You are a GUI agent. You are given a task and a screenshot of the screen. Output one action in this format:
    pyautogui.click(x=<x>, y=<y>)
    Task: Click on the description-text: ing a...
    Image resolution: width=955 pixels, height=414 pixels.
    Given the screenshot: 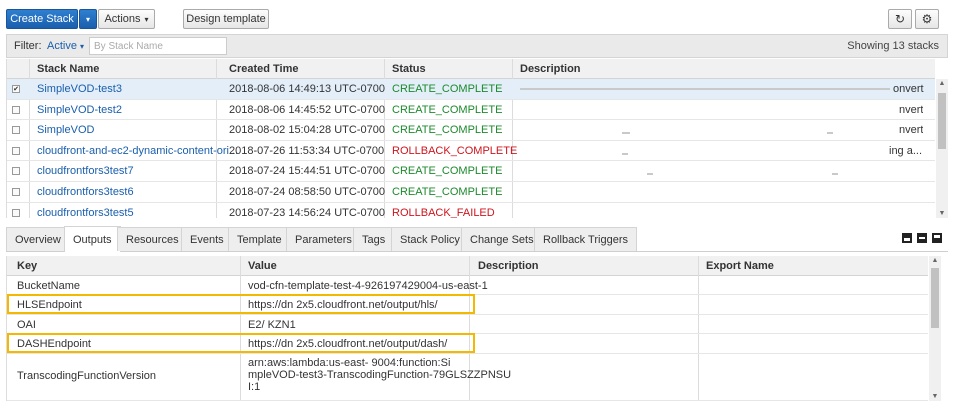 What is the action you would take?
    pyautogui.click(x=906, y=150)
    